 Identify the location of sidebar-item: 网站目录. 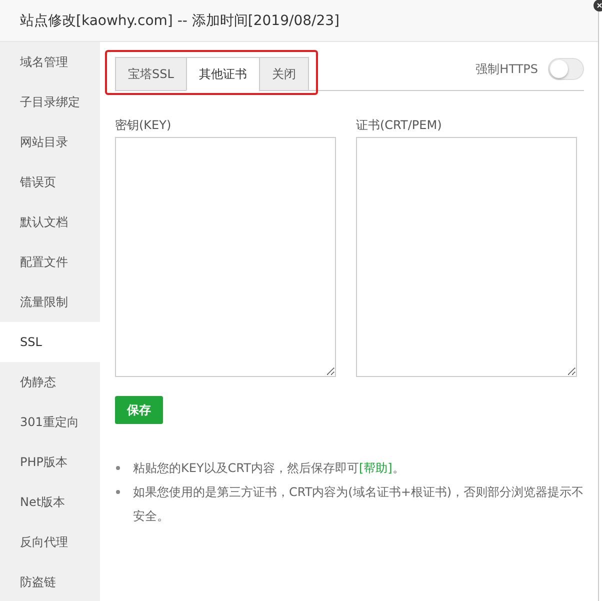
(50, 142).